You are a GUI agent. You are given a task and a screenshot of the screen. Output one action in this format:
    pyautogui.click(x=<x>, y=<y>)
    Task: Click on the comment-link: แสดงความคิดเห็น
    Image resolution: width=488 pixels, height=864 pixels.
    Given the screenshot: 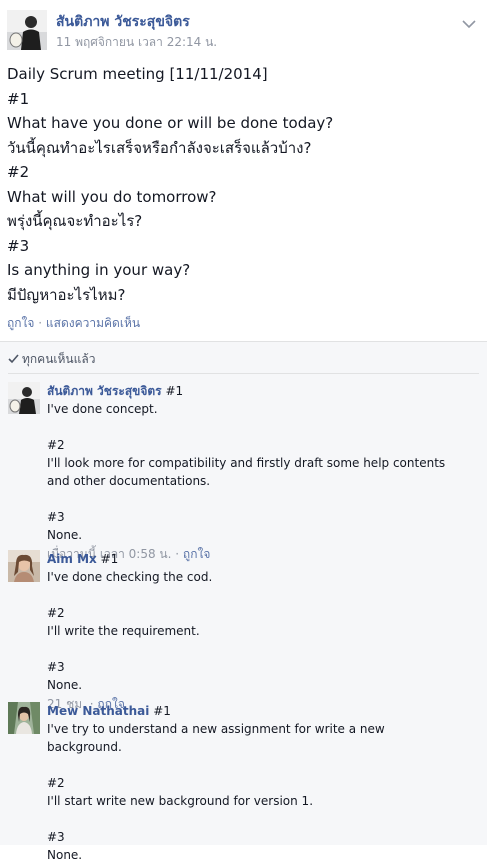 What is the action you would take?
    pyautogui.click(x=93, y=323)
    